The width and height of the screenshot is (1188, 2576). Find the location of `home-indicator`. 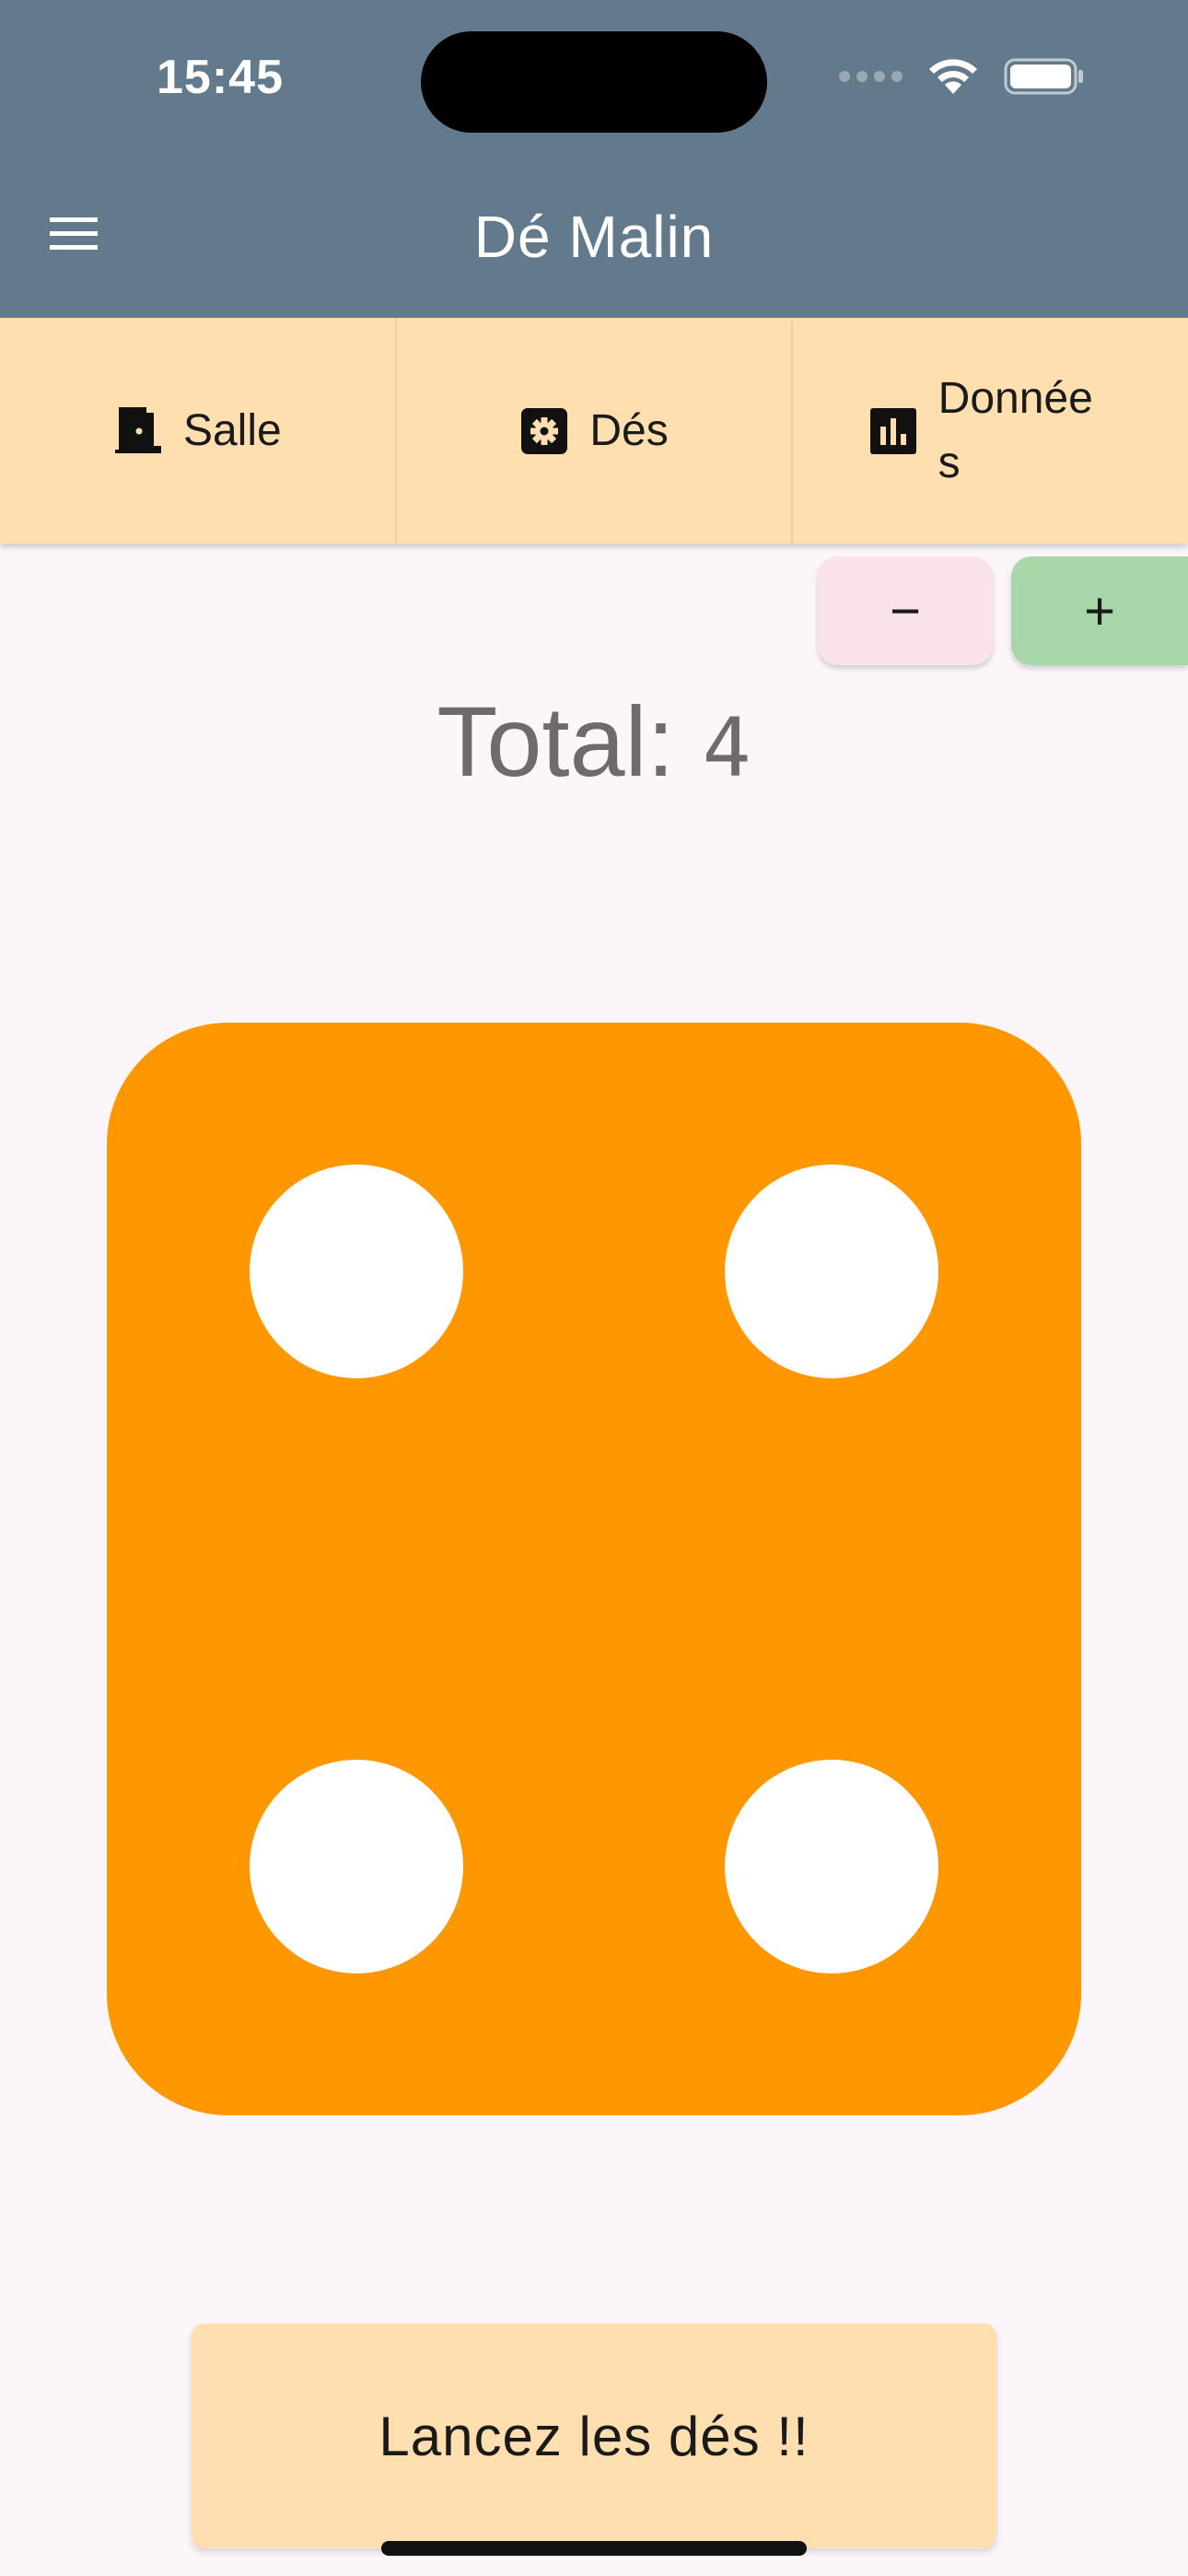

home-indicator is located at coordinates (594, 2548).